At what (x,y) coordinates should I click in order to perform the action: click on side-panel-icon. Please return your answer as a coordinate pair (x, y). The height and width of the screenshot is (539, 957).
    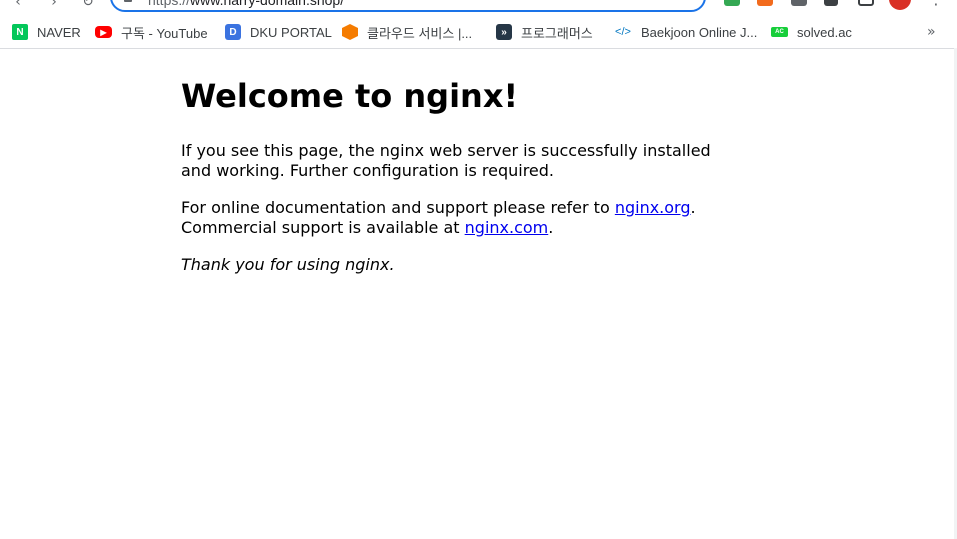
    Looking at the image, I should click on (866, 3).